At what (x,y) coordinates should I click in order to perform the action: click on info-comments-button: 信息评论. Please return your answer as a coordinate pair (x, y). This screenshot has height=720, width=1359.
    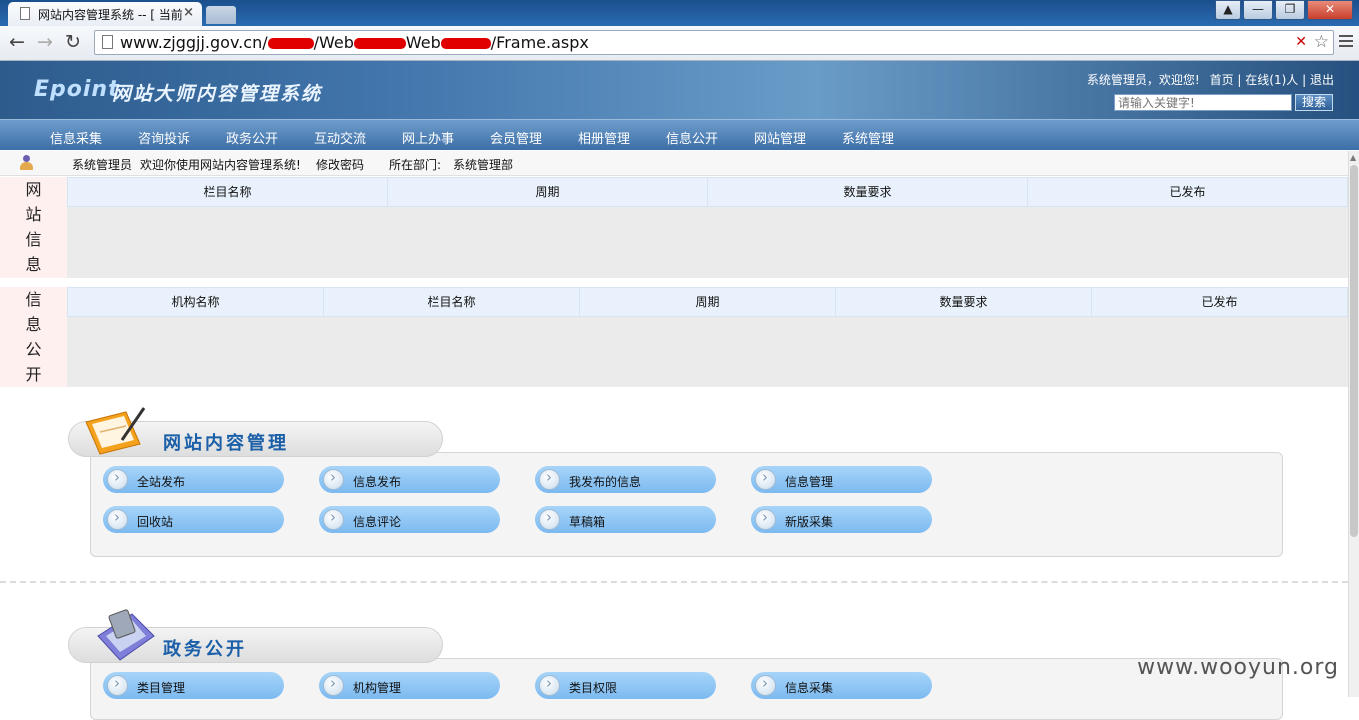
    Looking at the image, I should click on (409, 519).